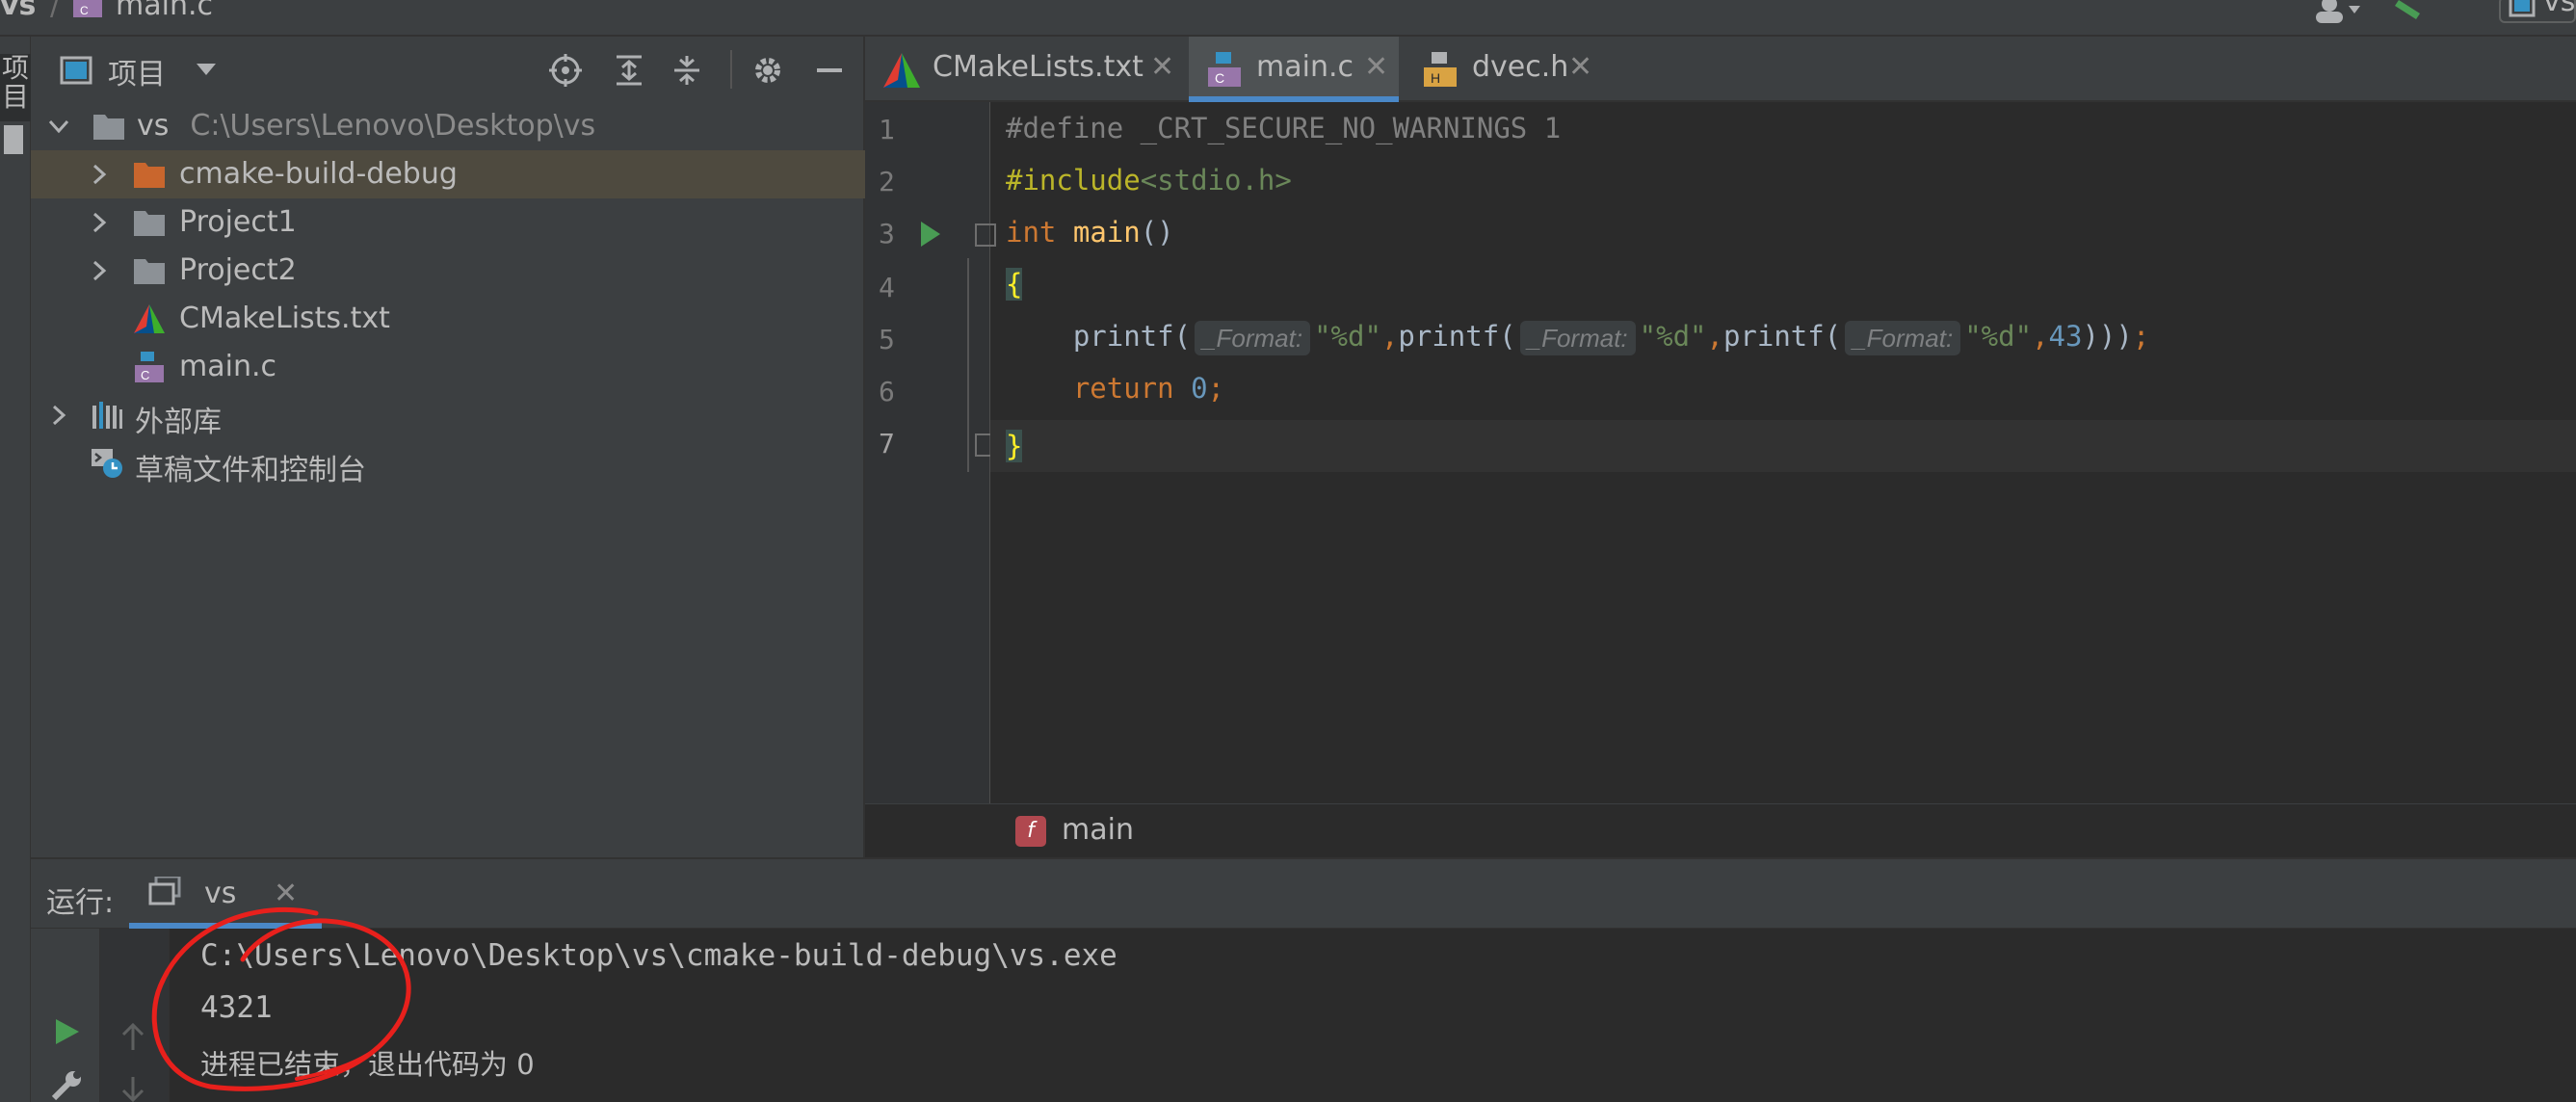  Describe the element at coordinates (149, 176) in the screenshot. I see `folder-orange-icon` at that location.